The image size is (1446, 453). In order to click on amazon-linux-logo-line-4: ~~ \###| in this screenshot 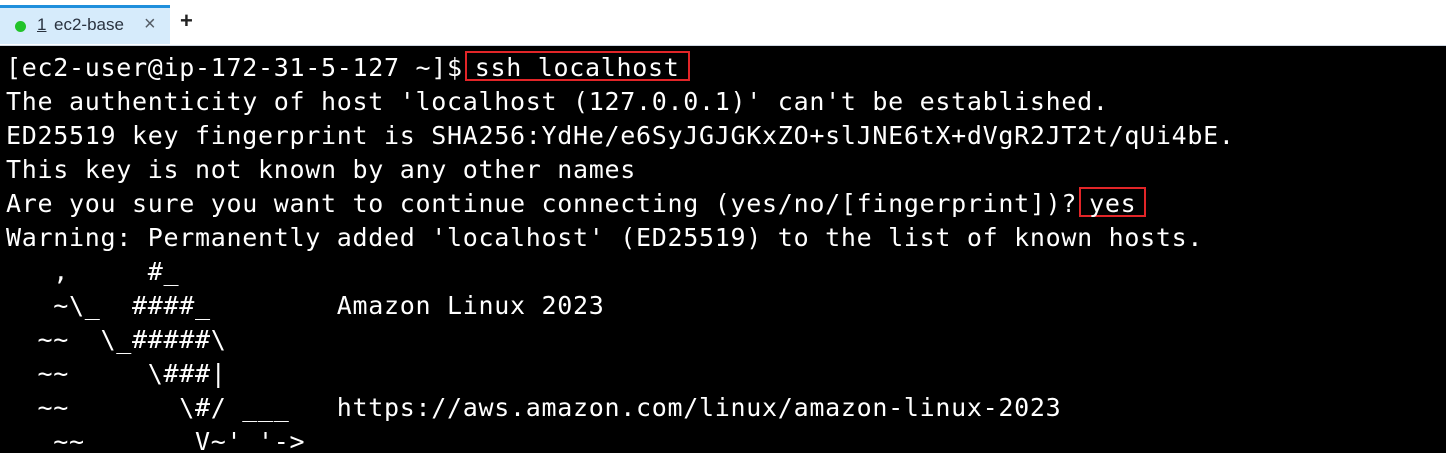, I will do `click(116, 373)`.